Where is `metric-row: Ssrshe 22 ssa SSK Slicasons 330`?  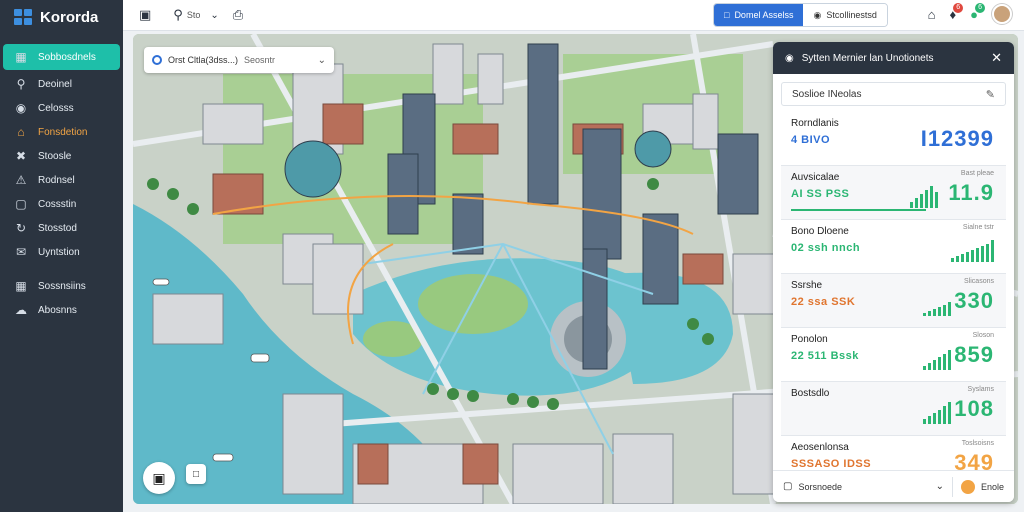
metric-row: Ssrshe 22 ssa SSK Slicasons 330 is located at coordinates (893, 301).